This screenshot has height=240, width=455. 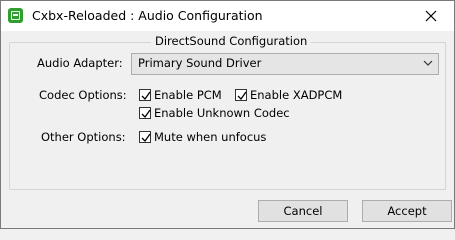 What do you see at coordinates (210, 137) in the screenshot?
I see `mute-when-unfocus-label: Mute when unfocus` at bounding box center [210, 137].